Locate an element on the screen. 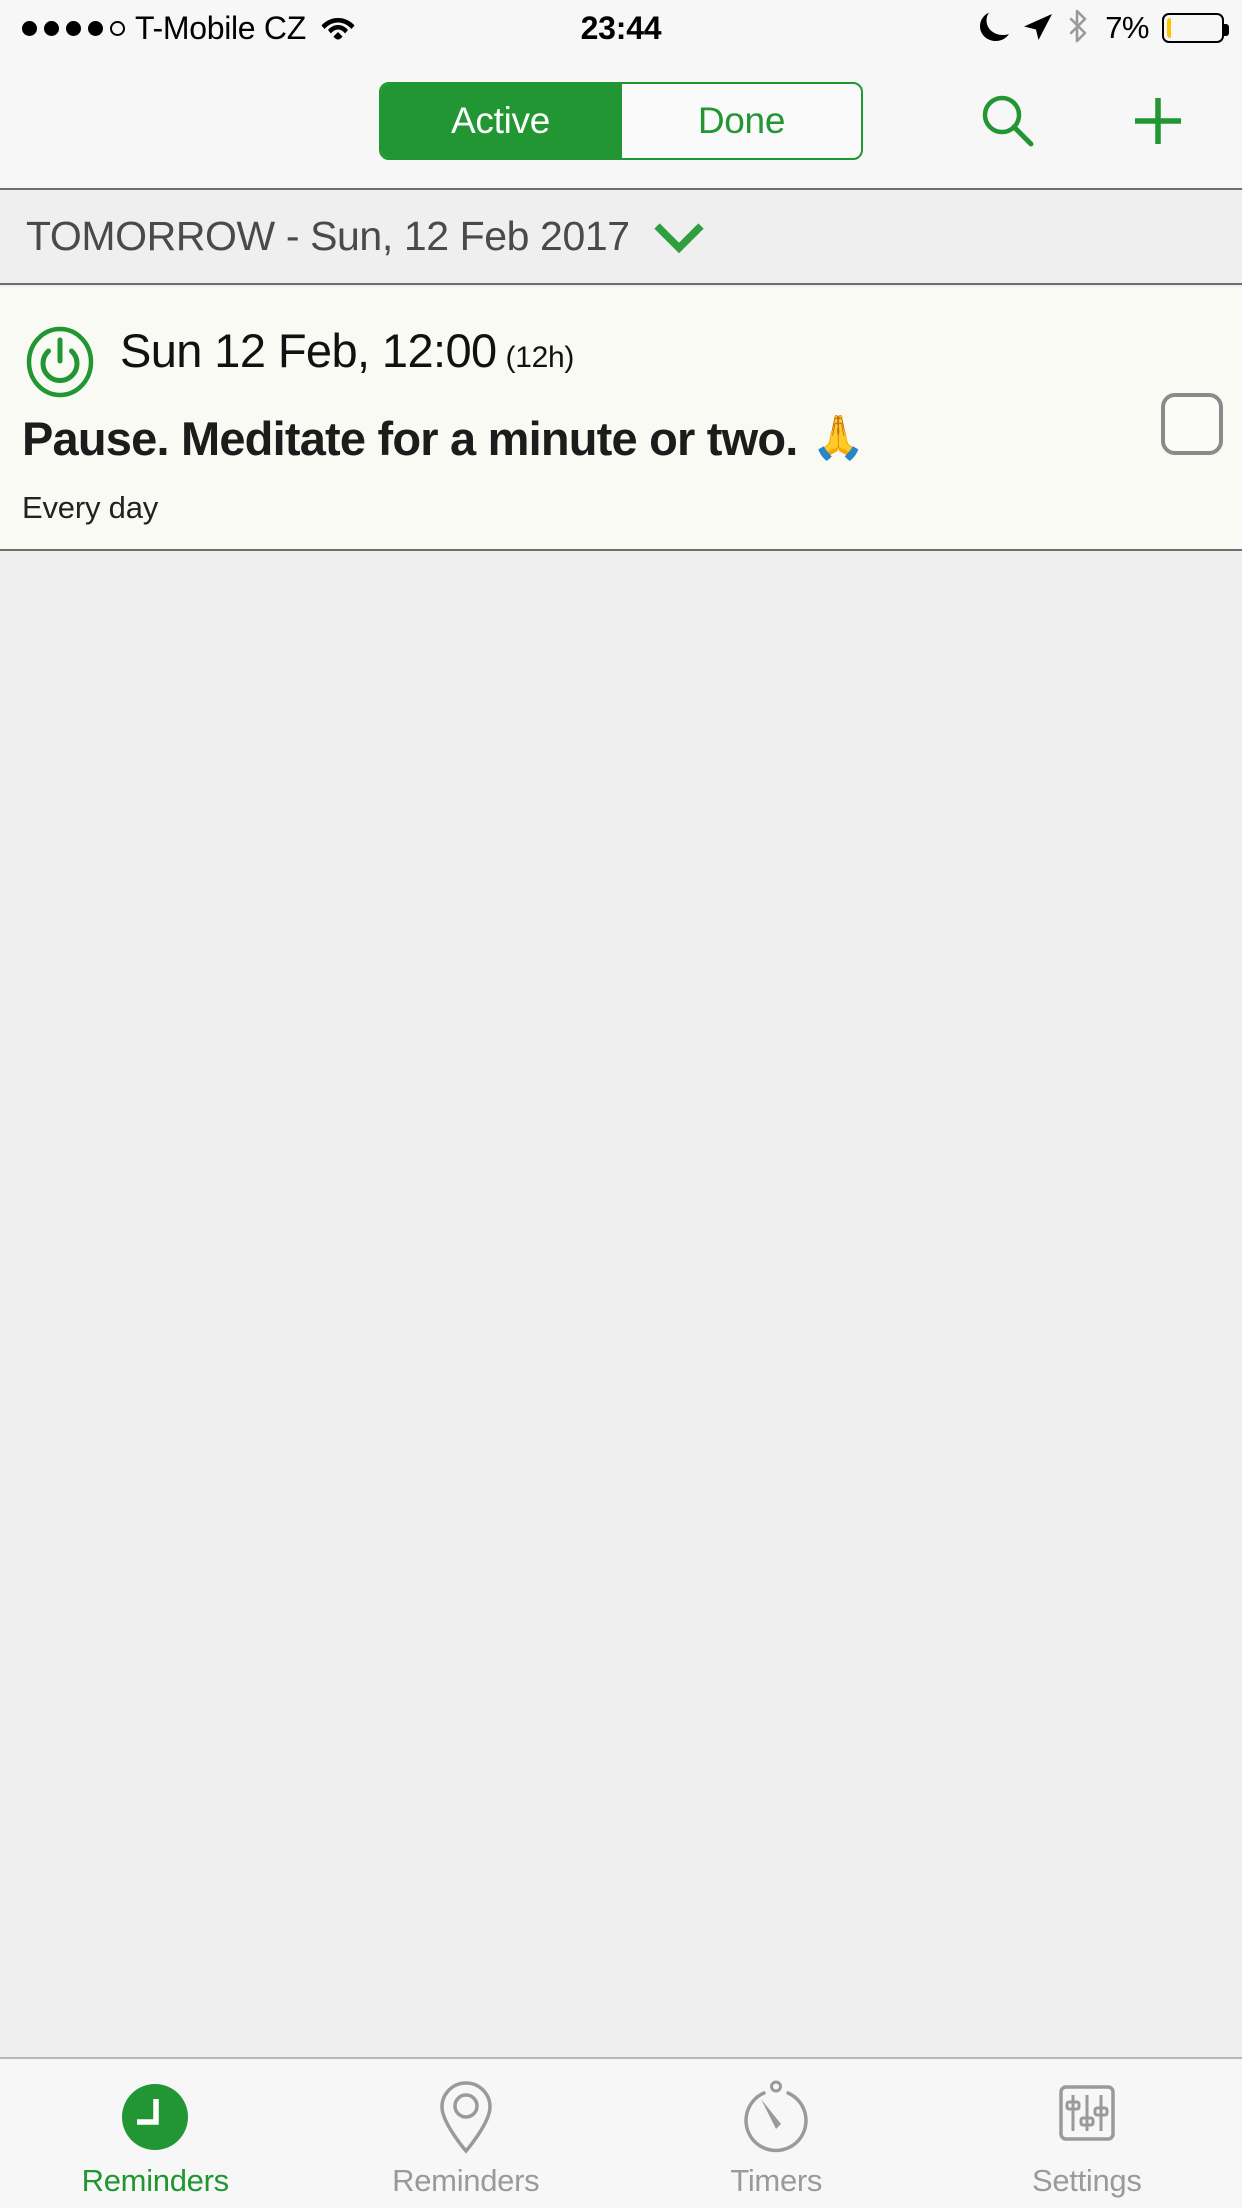  nav-bar: Active Done is located at coordinates (621, 123).